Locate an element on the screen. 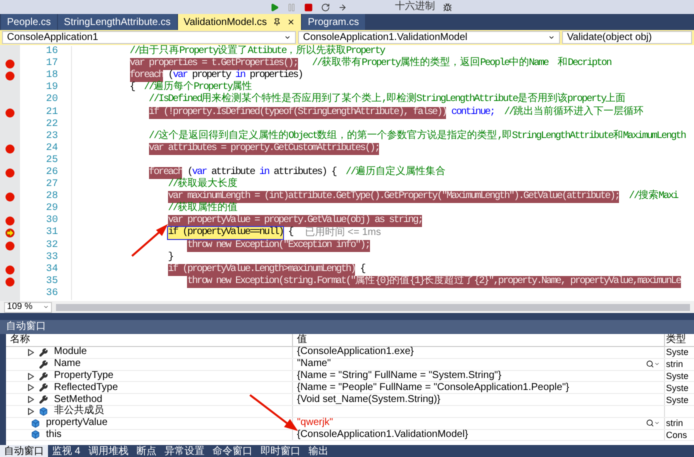 The image size is (694, 457). variable-row: propertyValue "qwerjk" strin is located at coordinates (350, 424).